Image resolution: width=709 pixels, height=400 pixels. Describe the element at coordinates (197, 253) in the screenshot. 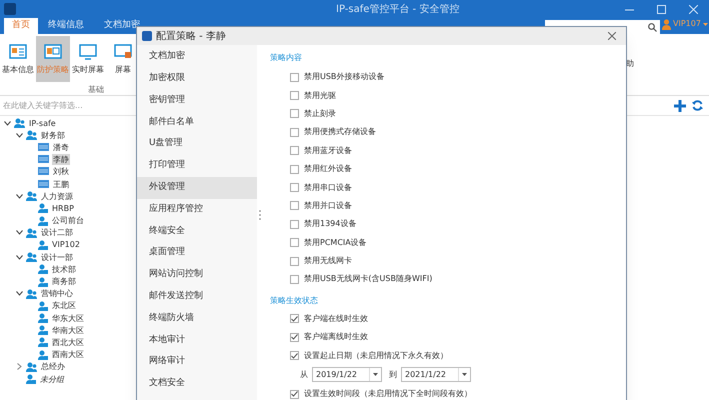

I see `nav-item: 桌面管理` at that location.